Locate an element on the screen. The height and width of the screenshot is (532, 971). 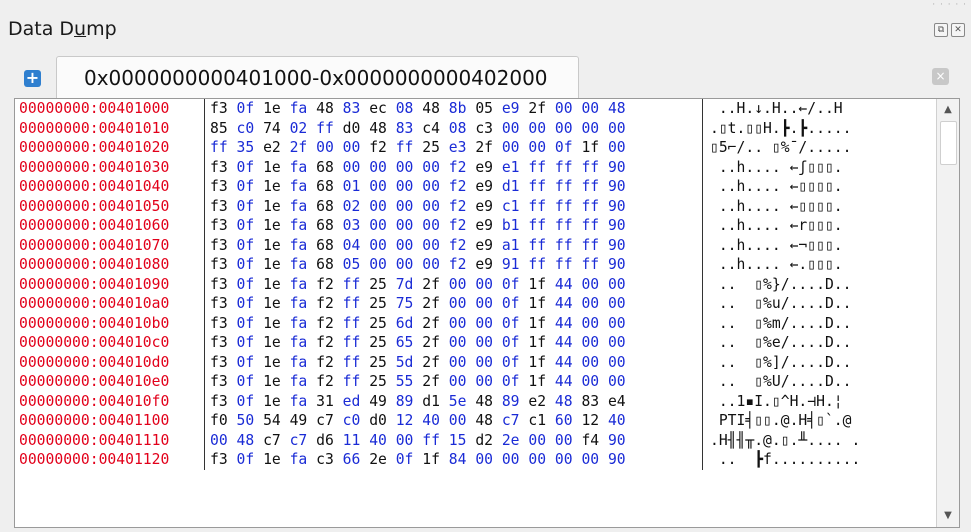
hex-byte: c3 is located at coordinates (325, 459).